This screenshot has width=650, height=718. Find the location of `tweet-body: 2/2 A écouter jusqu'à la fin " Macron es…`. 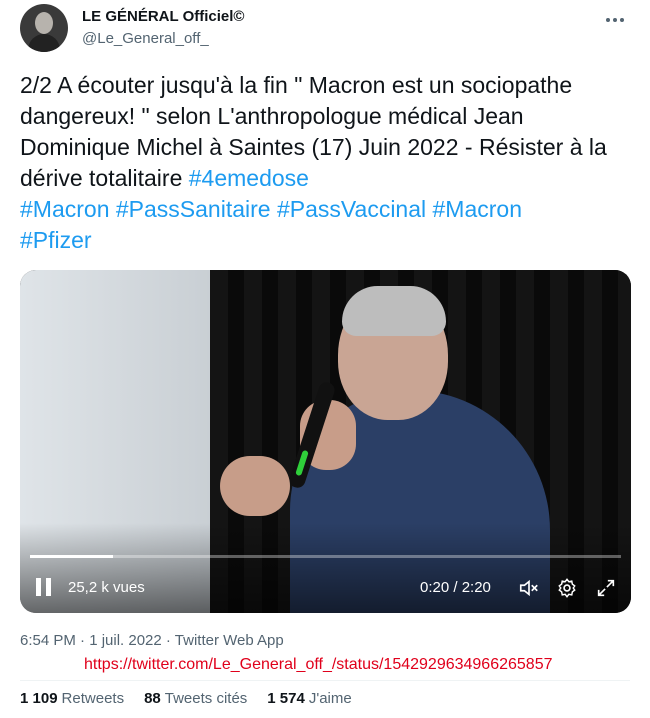

tweet-body: 2/2 A écouter jusqu'à la fin " Macron es… is located at coordinates (313, 131).